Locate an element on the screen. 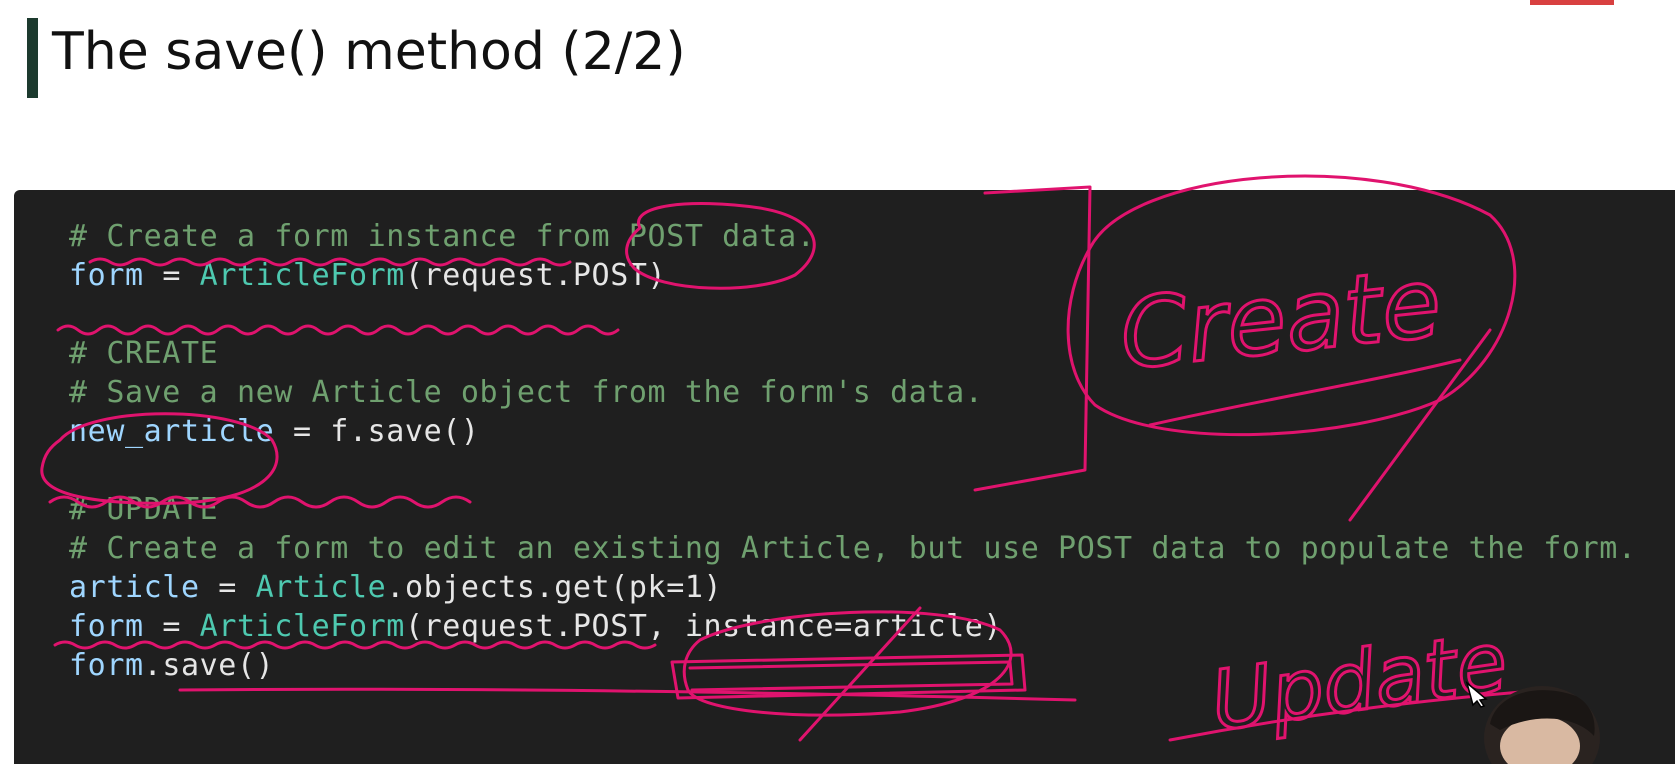 This screenshot has width=1675, height=768. pen-cursor-icon is located at coordinates (1478, 694).